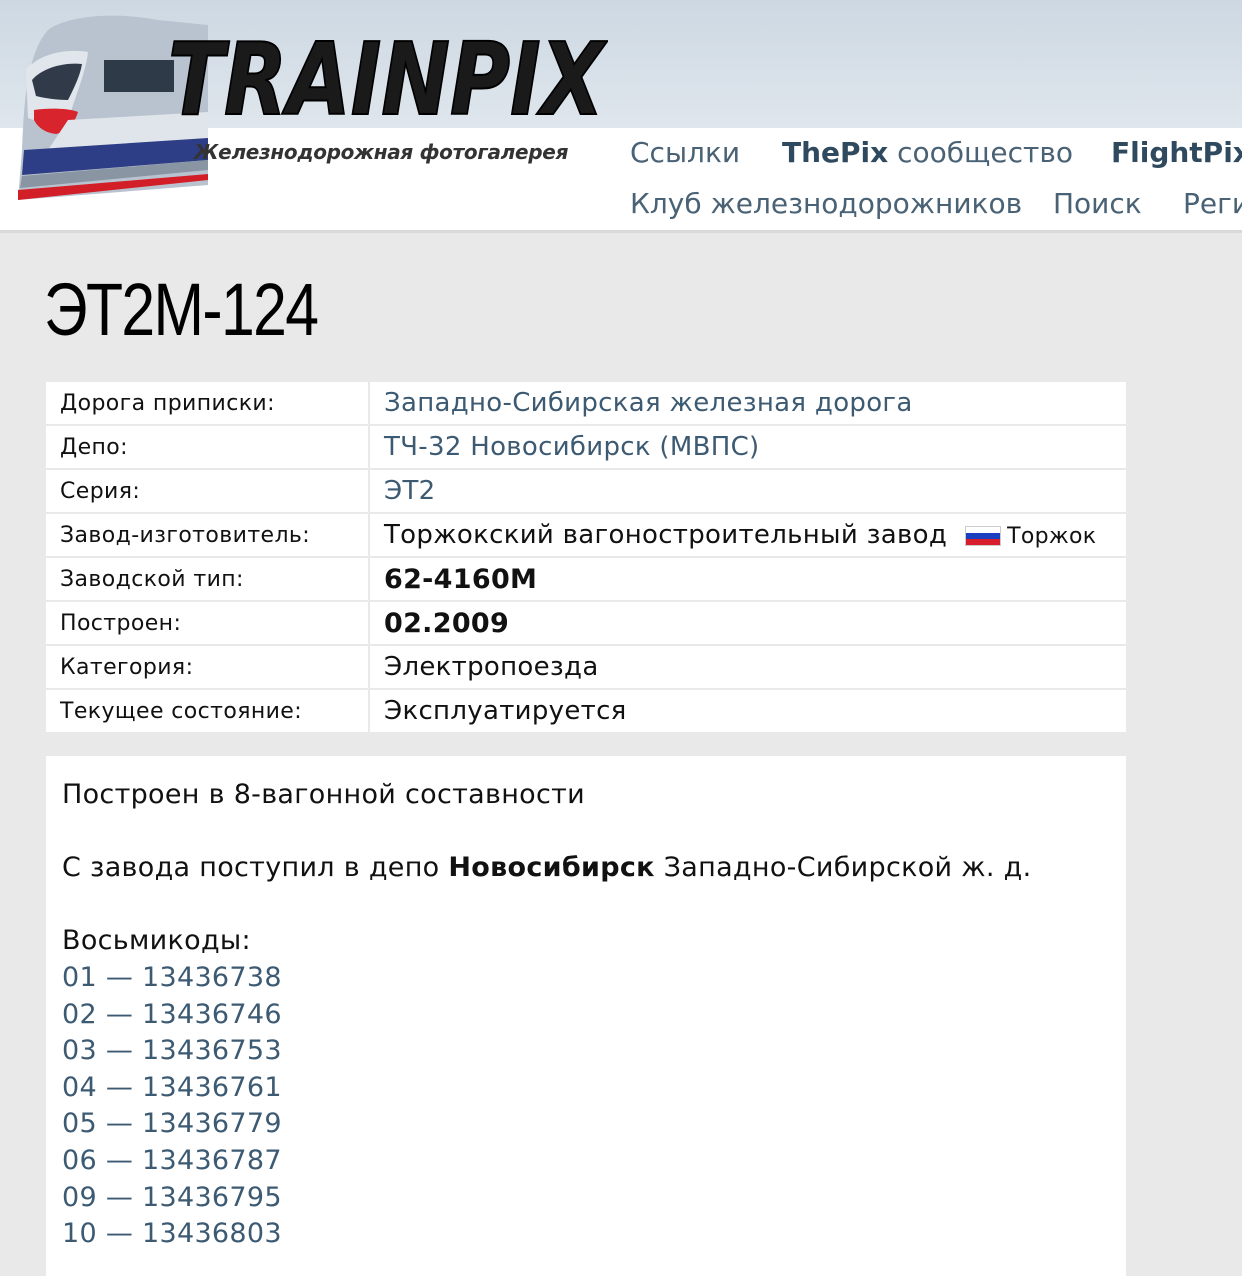 This screenshot has width=1242, height=1276. Describe the element at coordinates (748, 711) in the screenshot. I see `state-value: Эксплуатируется` at that location.